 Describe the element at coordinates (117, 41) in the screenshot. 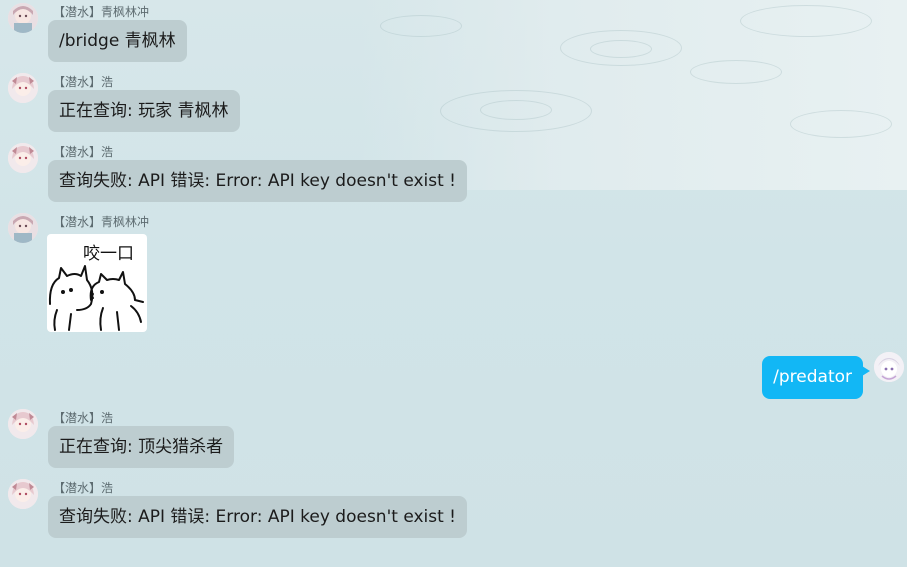

I see `message-bubble: /bridge 青枫林` at that location.